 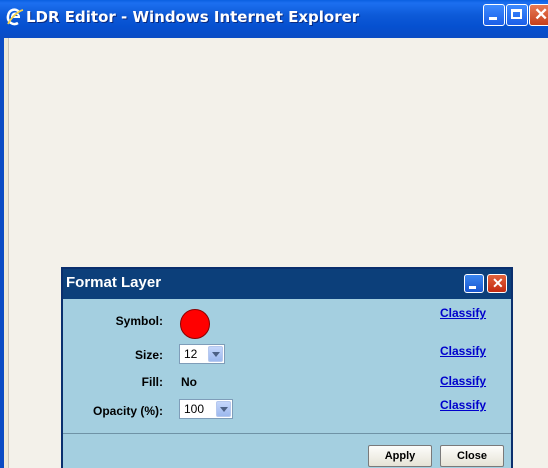 What do you see at coordinates (463, 405) in the screenshot?
I see `opacity-classify-link: Classify` at bounding box center [463, 405].